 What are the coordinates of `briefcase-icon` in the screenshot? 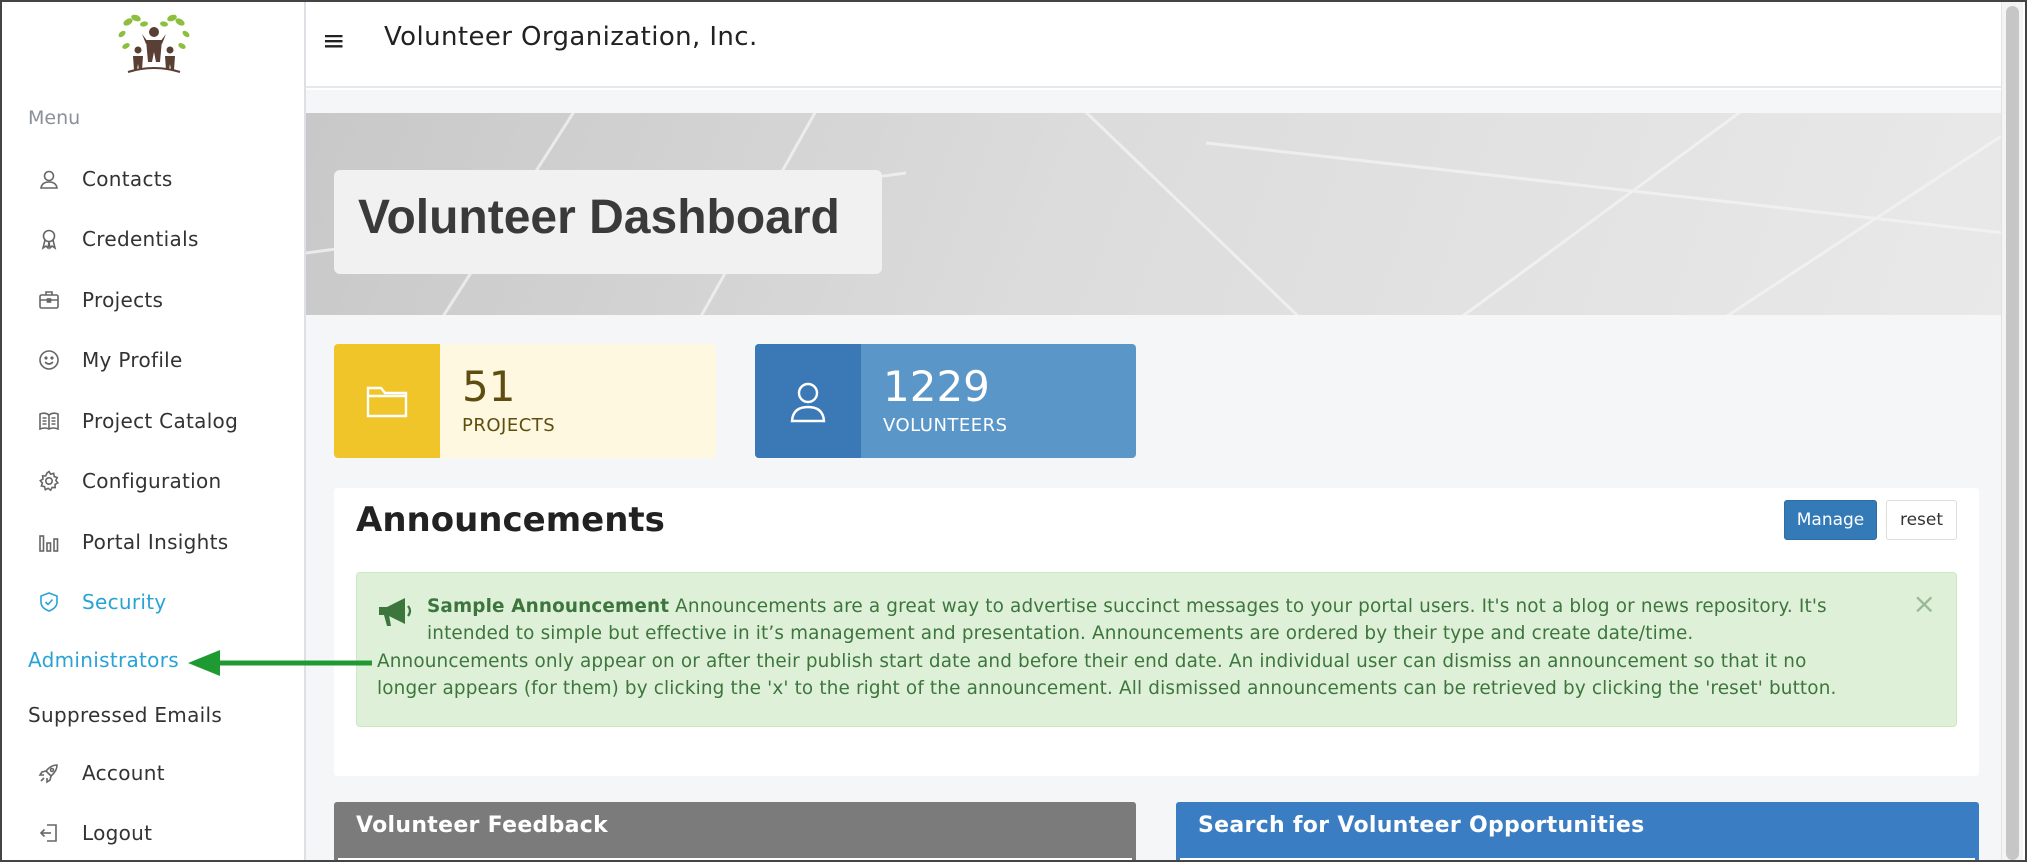 It's located at (49, 300).